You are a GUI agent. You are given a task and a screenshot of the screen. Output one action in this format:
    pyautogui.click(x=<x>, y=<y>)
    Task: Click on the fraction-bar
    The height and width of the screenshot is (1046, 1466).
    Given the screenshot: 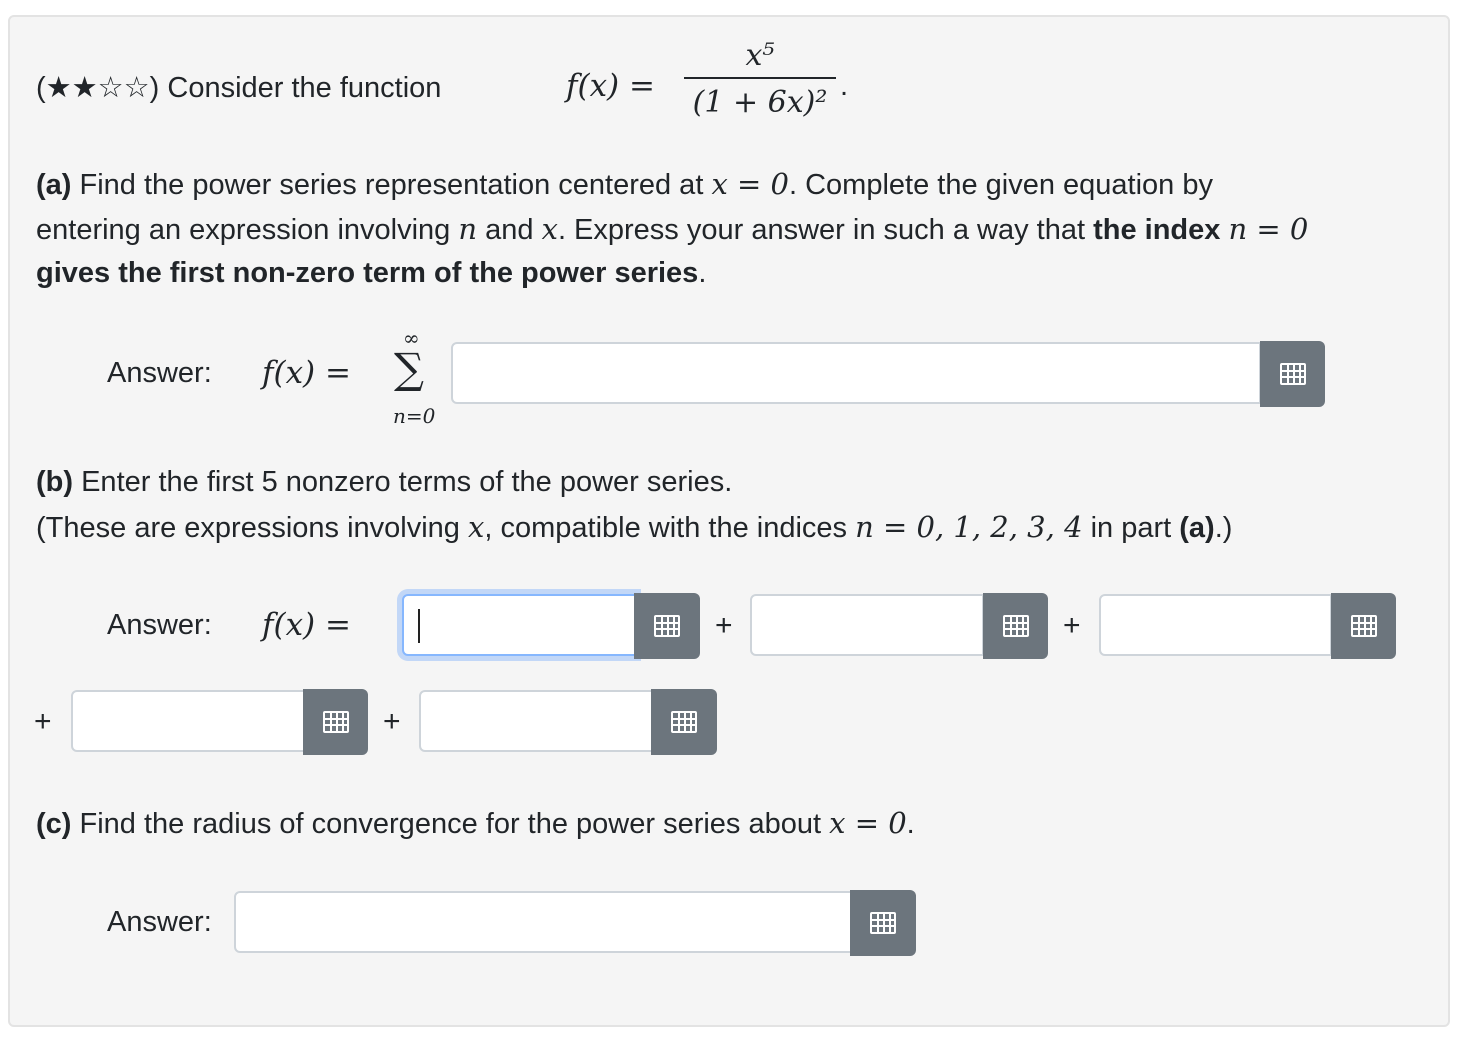 What is the action you would take?
    pyautogui.click(x=760, y=78)
    